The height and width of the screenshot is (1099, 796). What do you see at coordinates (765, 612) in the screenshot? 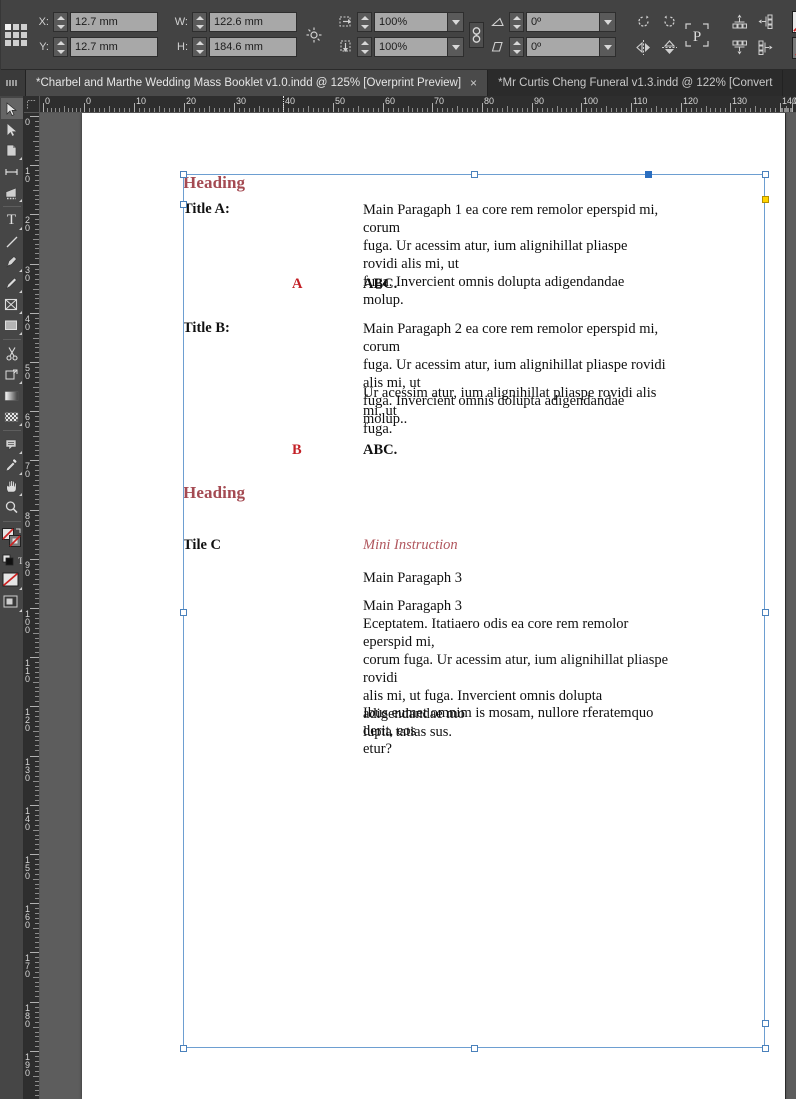
I see `handle-middle-right` at bounding box center [765, 612].